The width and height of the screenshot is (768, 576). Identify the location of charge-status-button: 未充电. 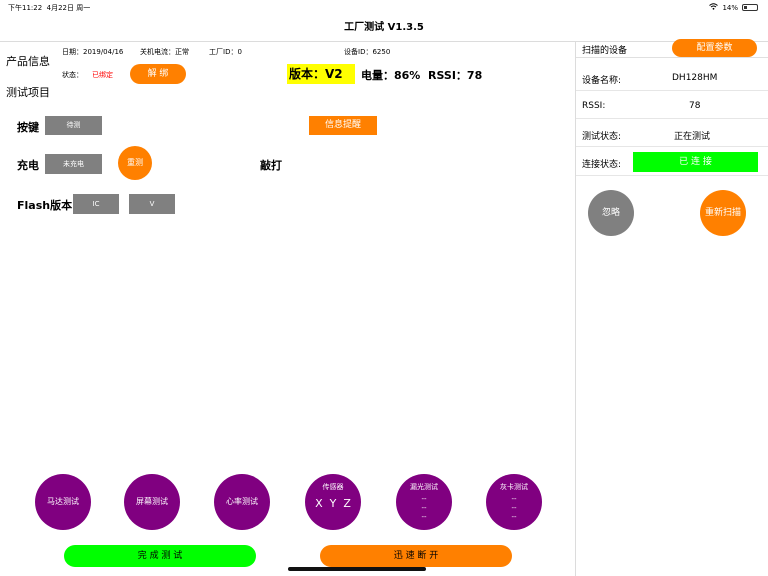
(73, 164).